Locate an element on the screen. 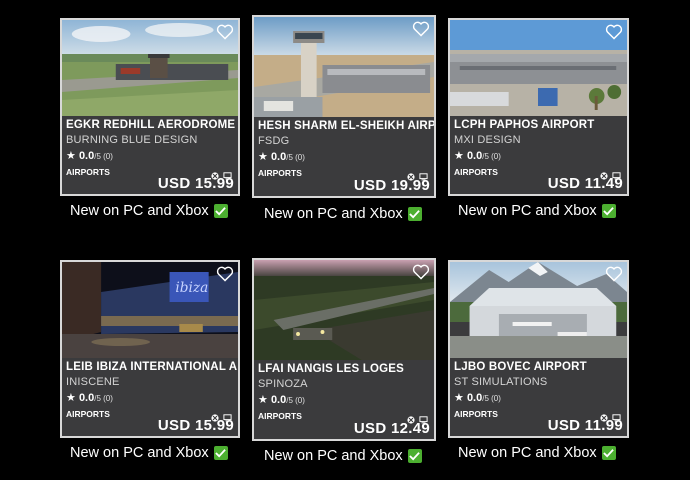 This screenshot has height=480, width=690. product-price: USD 11.99 is located at coordinates (585, 425).